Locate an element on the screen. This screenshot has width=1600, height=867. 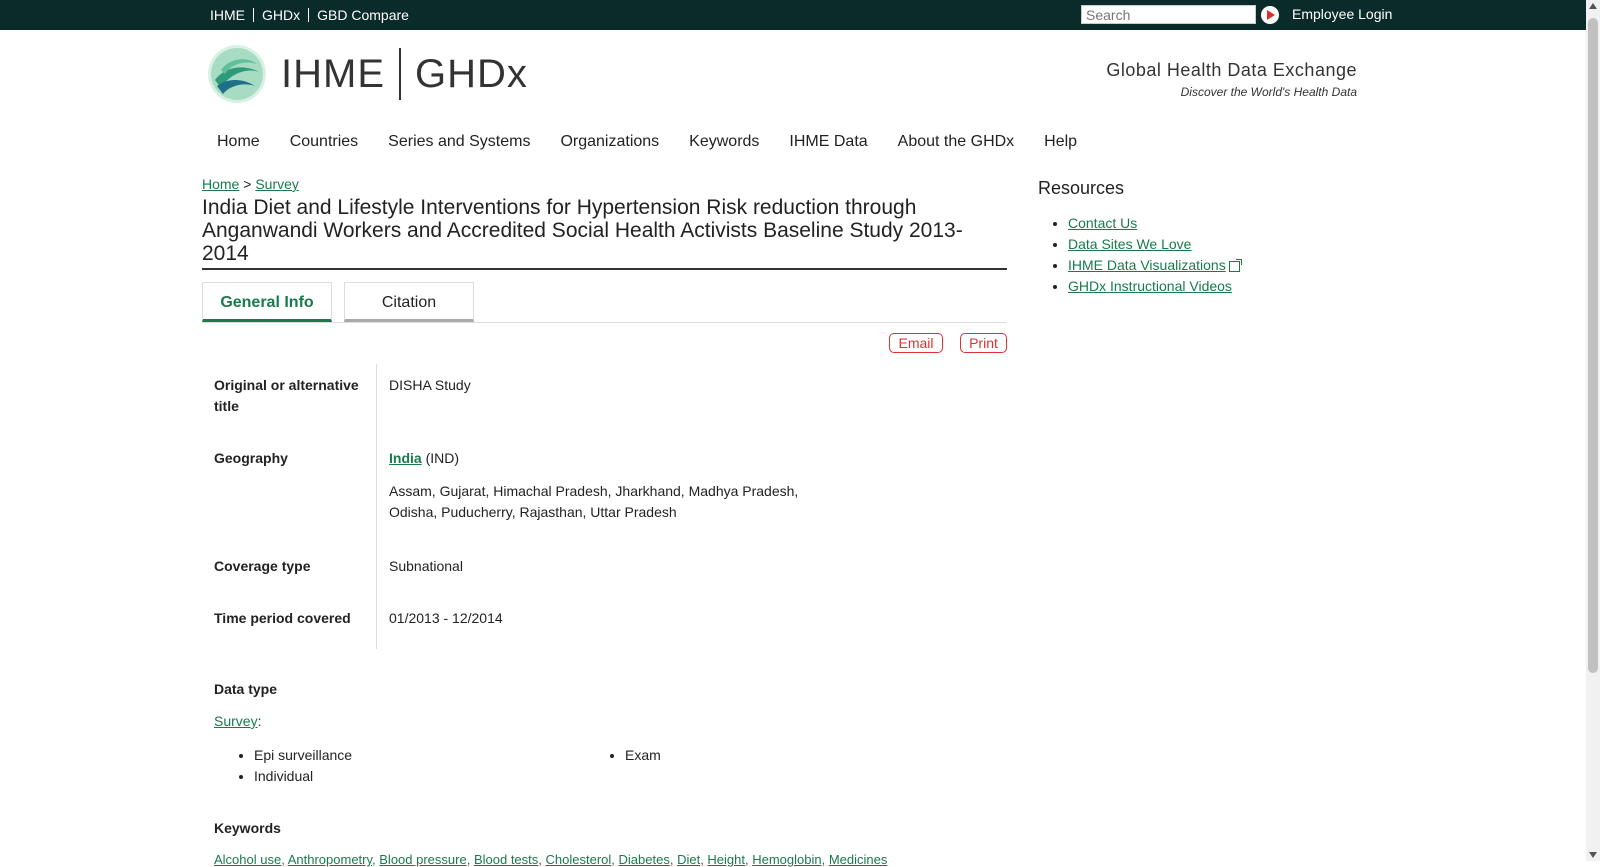
geography-country-code: (IND) is located at coordinates (442, 458).